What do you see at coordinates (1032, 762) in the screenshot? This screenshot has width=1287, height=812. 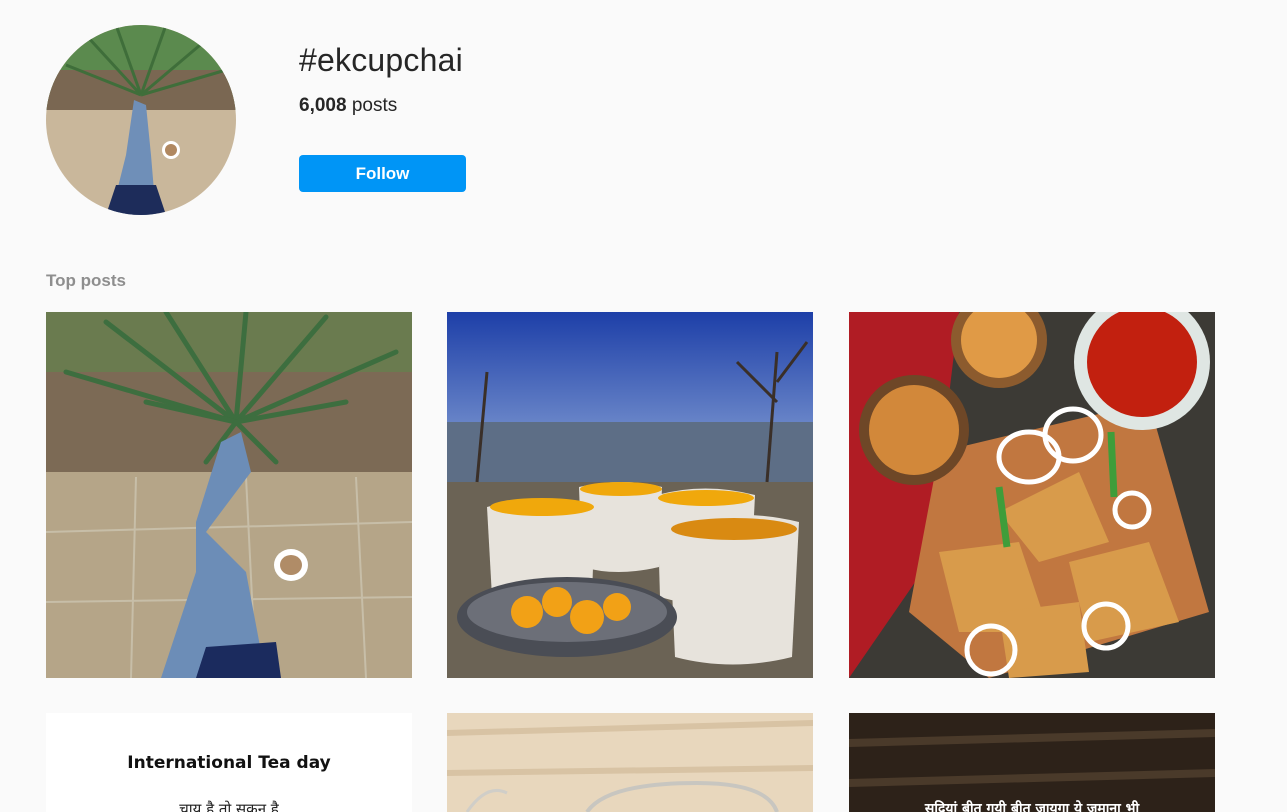 I see `post-tile-6: सदियां बीत गयी बीत जायगा ये जमाना भी` at bounding box center [1032, 762].